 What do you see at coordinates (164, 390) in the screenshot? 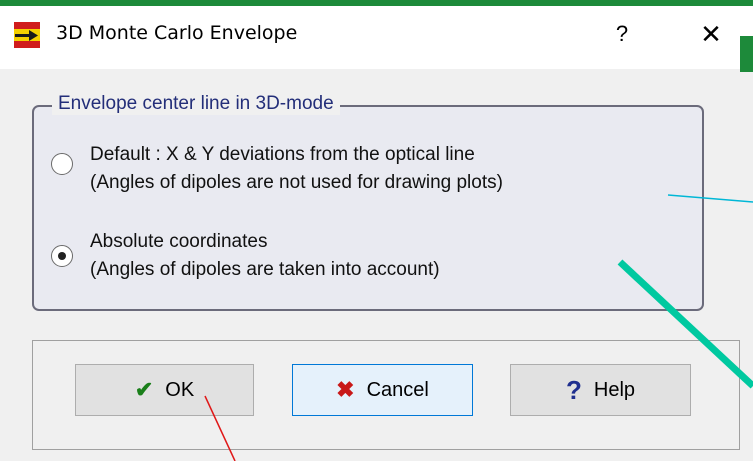
I see `ok-button: ✔ OK` at bounding box center [164, 390].